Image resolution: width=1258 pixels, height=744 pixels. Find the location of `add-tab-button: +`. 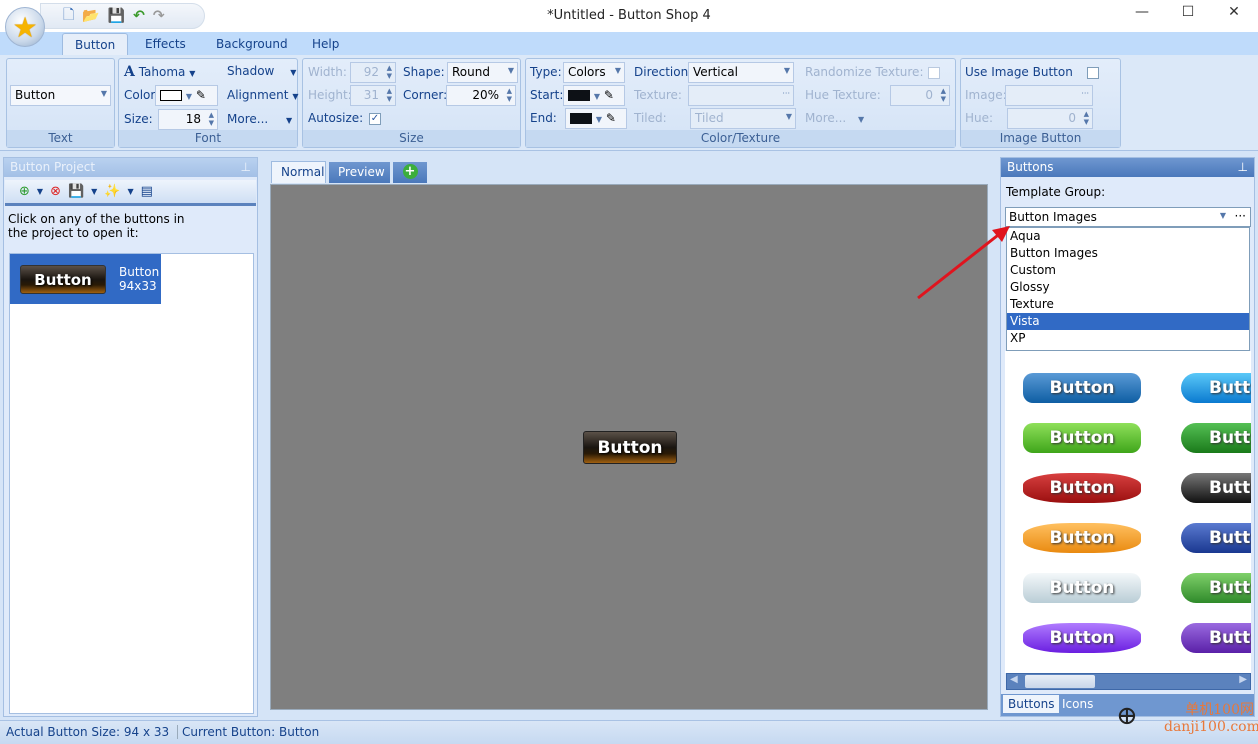

add-tab-button: + is located at coordinates (410, 172).